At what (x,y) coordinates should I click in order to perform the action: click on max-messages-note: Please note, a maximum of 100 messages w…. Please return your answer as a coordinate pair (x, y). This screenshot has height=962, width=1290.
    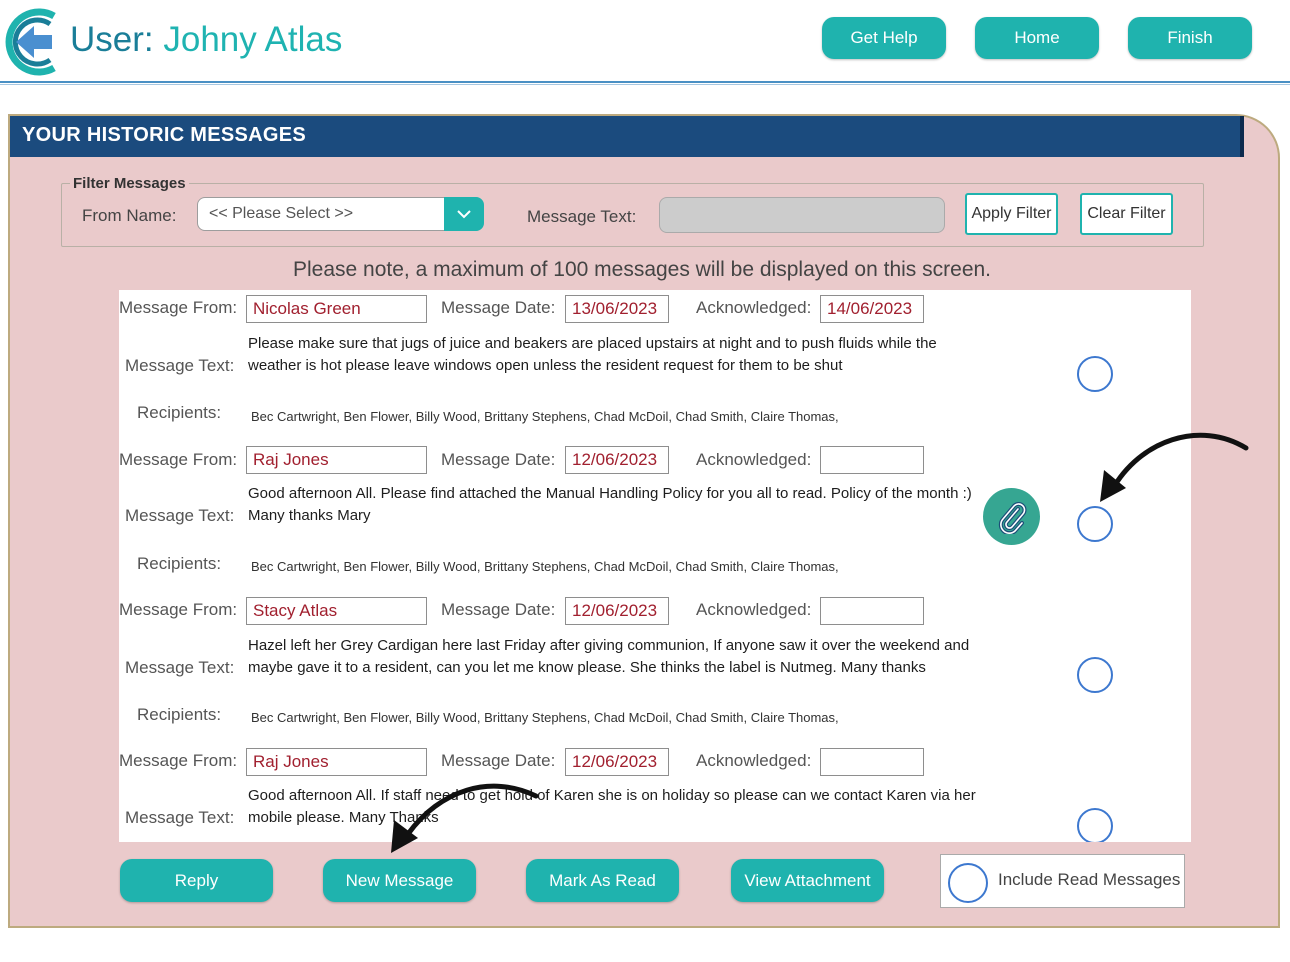
    Looking at the image, I should click on (642, 269).